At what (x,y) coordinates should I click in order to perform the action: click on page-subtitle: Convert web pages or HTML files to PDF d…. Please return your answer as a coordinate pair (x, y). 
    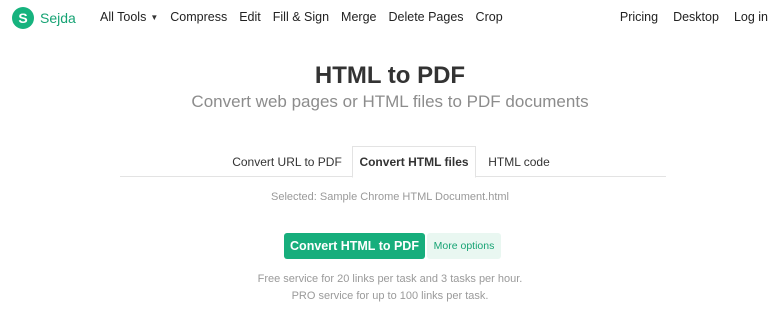
    Looking at the image, I should click on (390, 101).